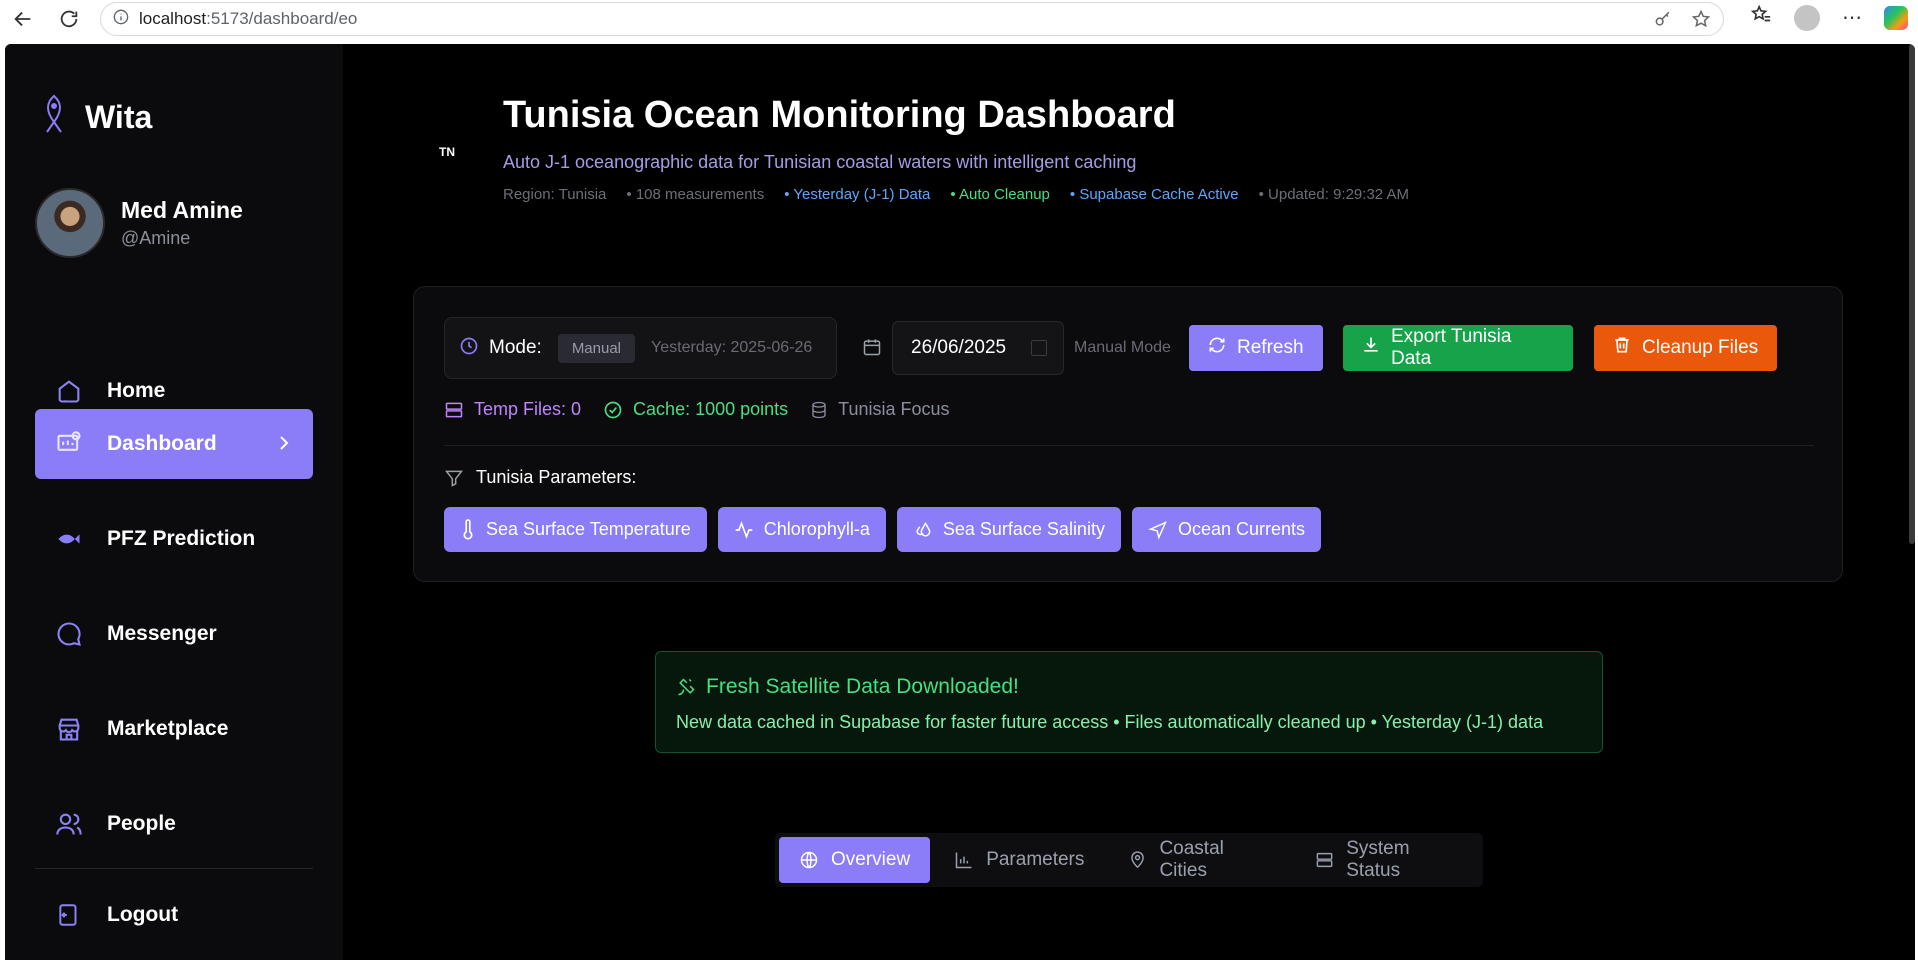 The height and width of the screenshot is (960, 1918). I want to click on mode-value: Manual, so click(596, 348).